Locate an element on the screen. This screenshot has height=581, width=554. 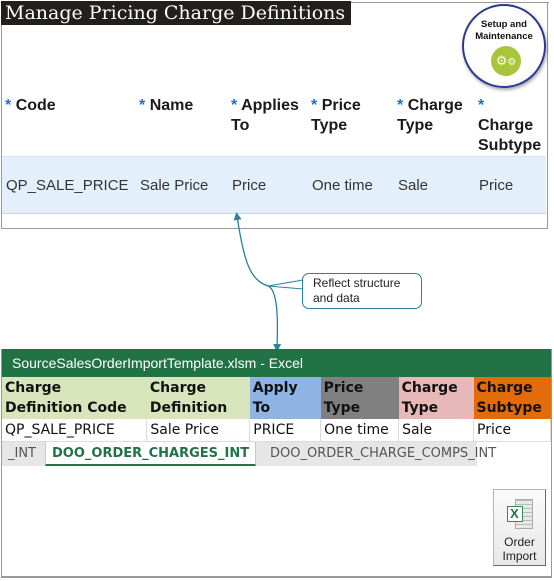
excel-cell-charge-subtype: Price is located at coordinates (512, 430).